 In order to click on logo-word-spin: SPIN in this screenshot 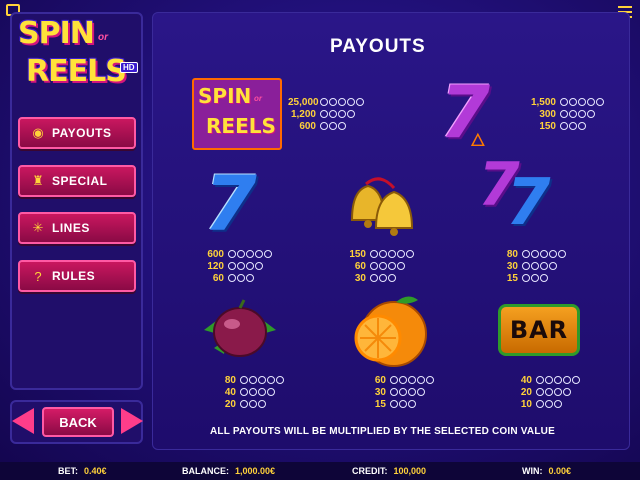, I will do `click(56, 33)`.